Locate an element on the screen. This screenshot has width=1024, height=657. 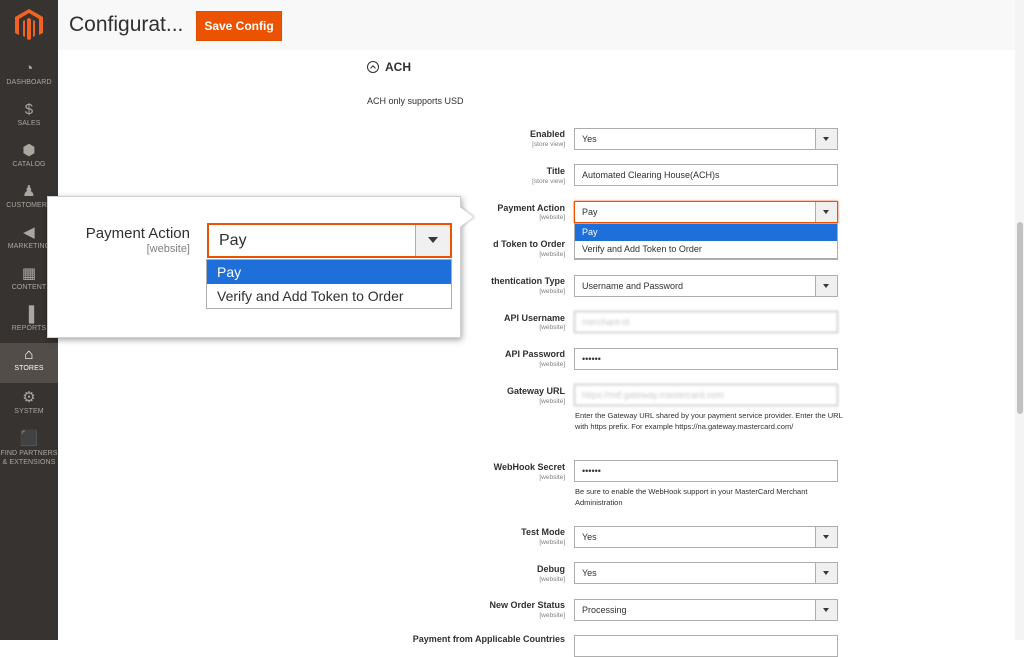
section-note: ACH only supports USD is located at coordinates (415, 101).